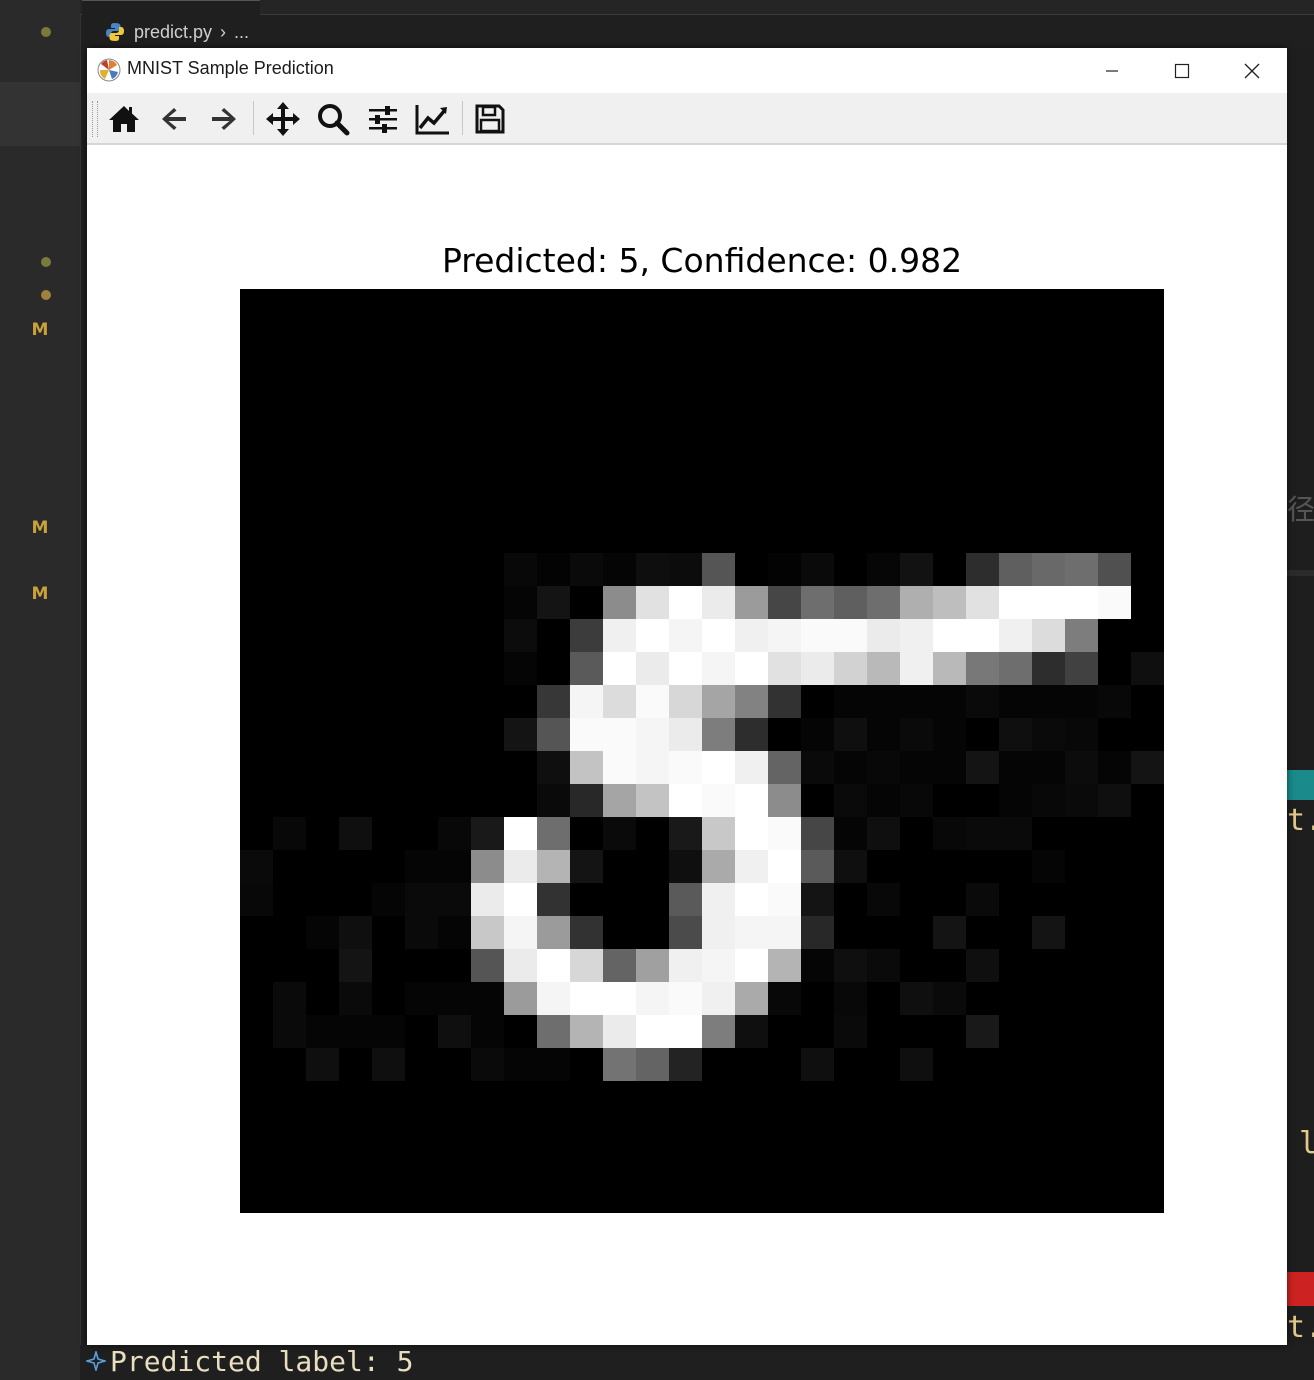  Describe the element at coordinates (1112, 70) in the screenshot. I see `minimize-button` at that location.